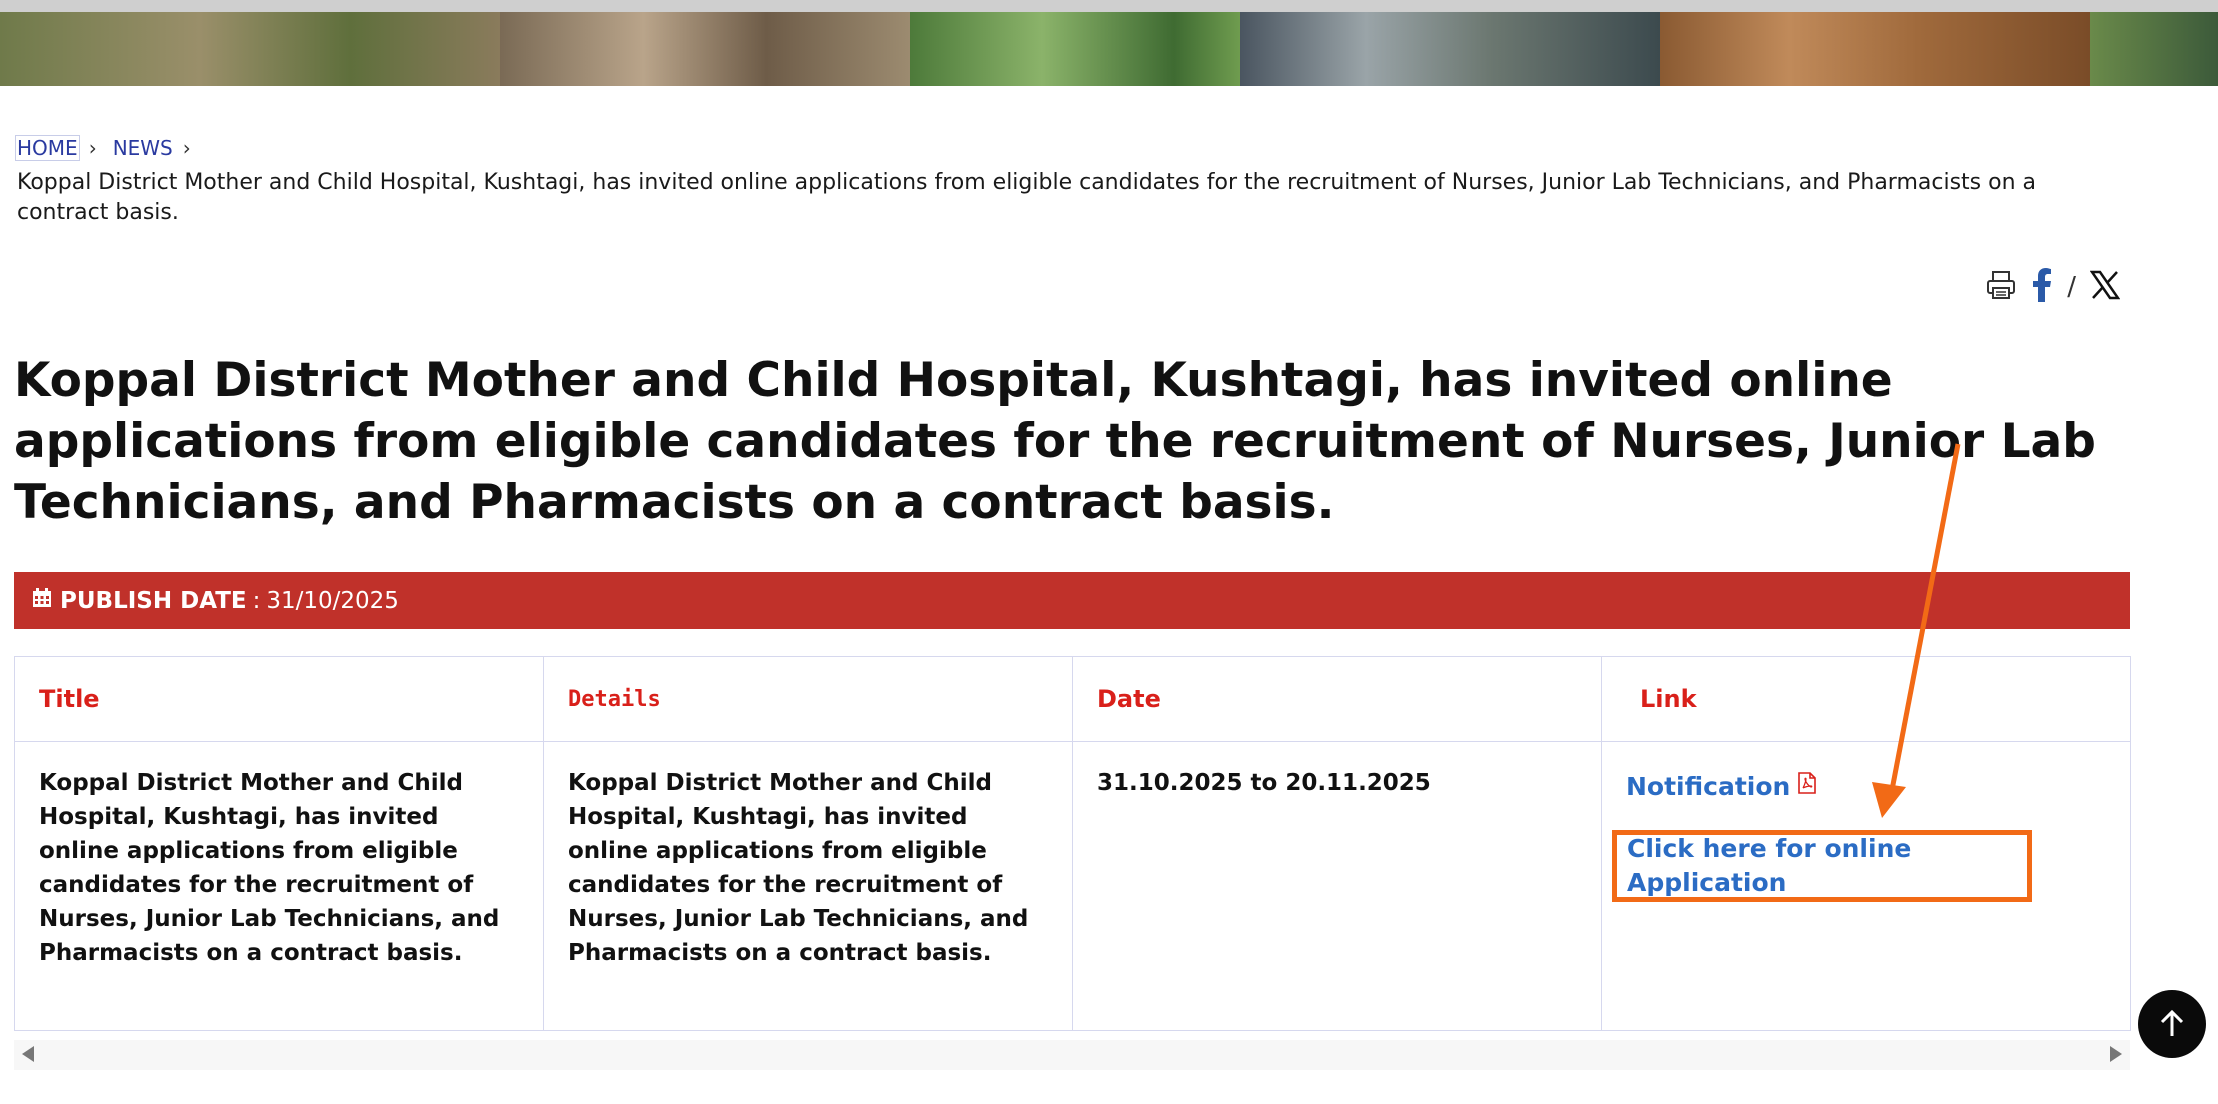  I want to click on column-header-date: Date, so click(1337, 699).